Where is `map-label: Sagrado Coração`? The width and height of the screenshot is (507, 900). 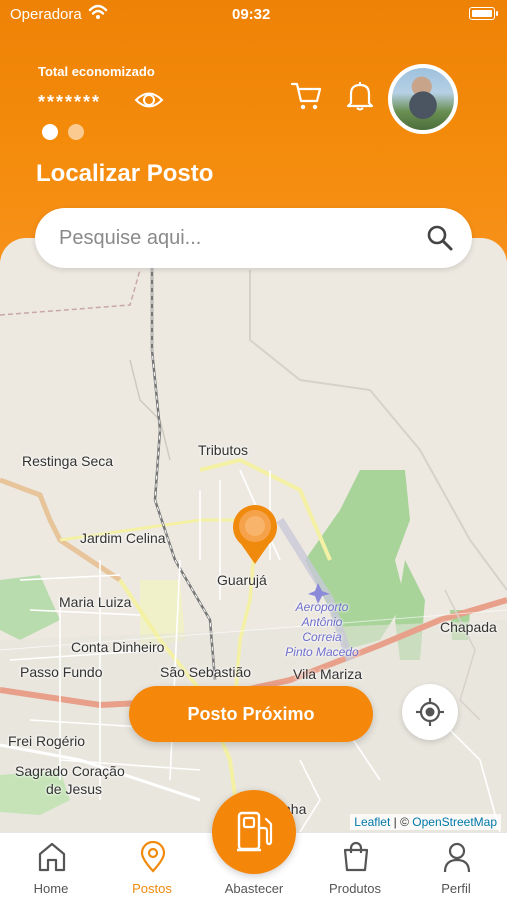
map-label: Sagrado Coração is located at coordinates (70, 771).